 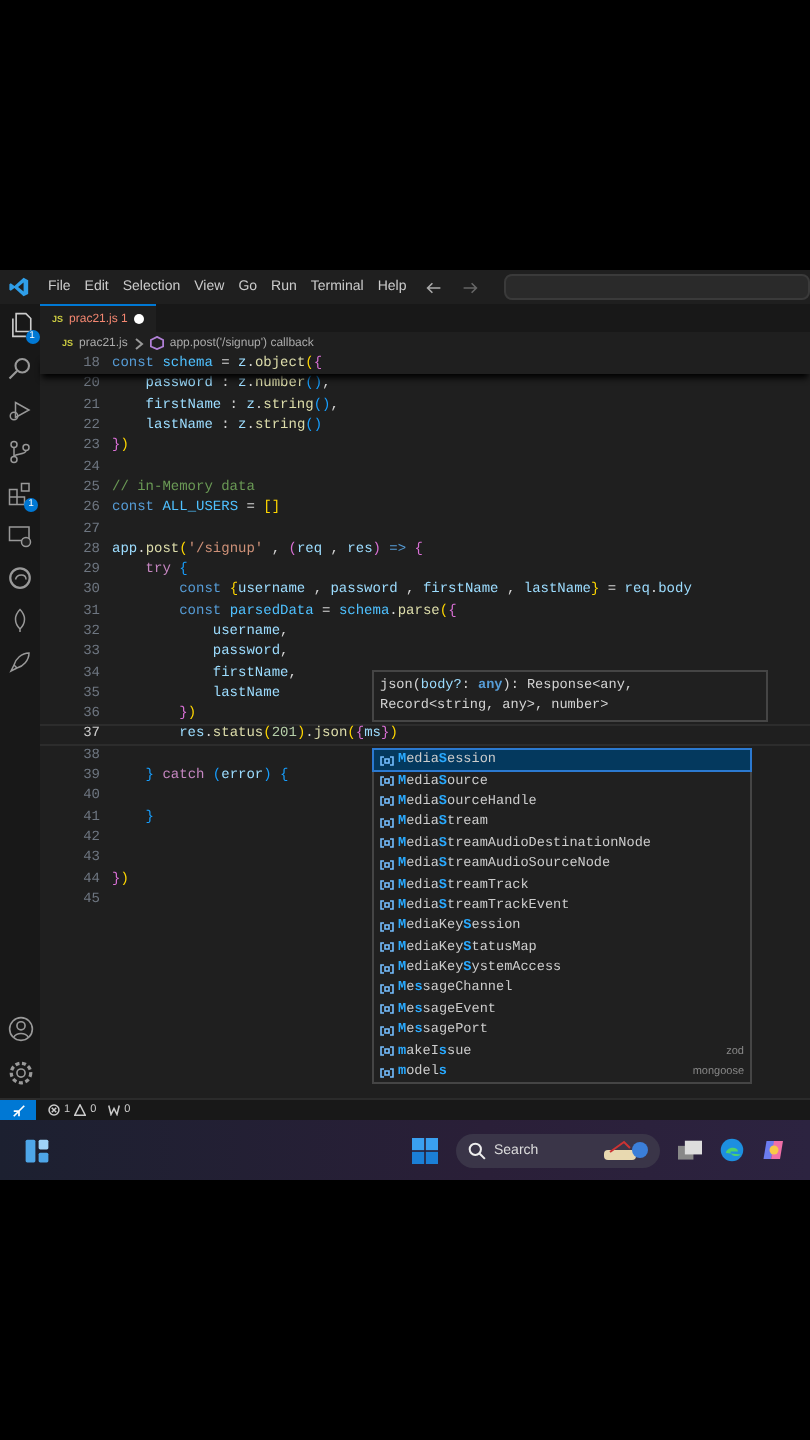 I want to click on remote-arrows-icon, so click(x=18, y=1110).